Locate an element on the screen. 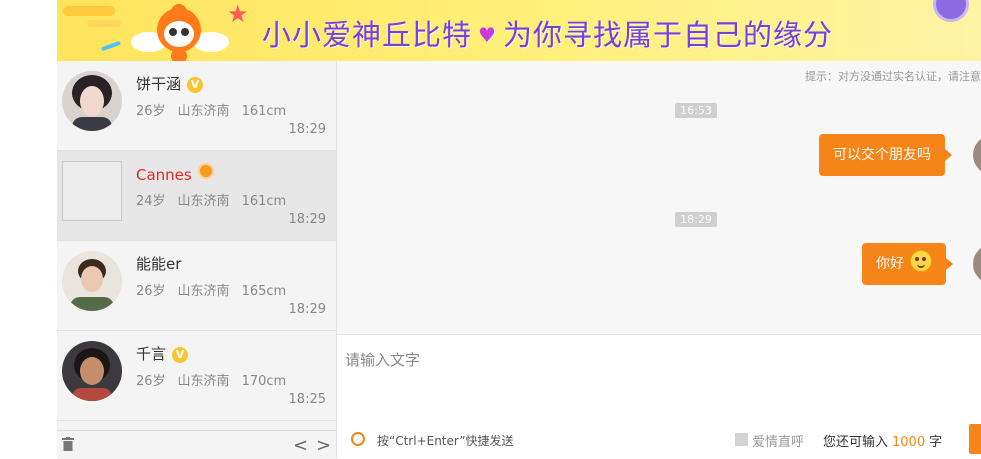 Image resolution: width=981 pixels, height=459 pixels. message-bubble: 你好 is located at coordinates (907, 264).